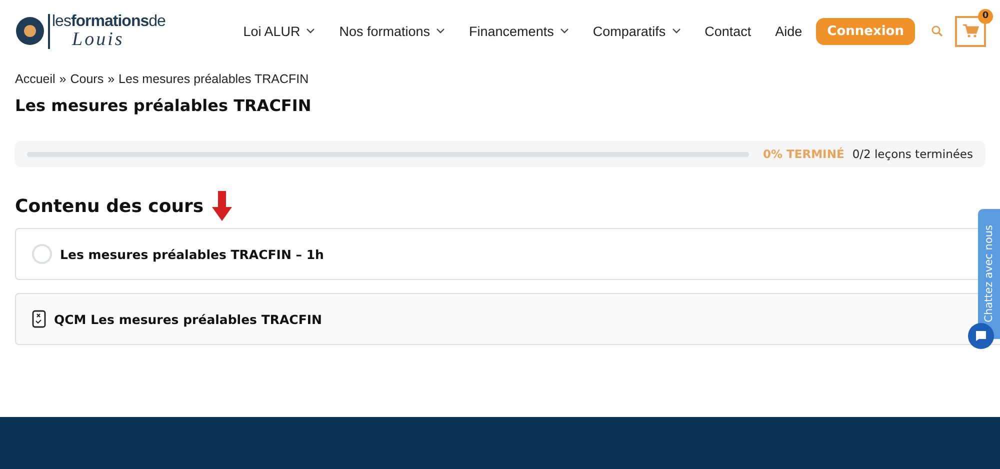 The width and height of the screenshot is (1000, 469). Describe the element at coordinates (107, 31) in the screenshot. I see `logo-text: lesformationsde Louis` at that location.